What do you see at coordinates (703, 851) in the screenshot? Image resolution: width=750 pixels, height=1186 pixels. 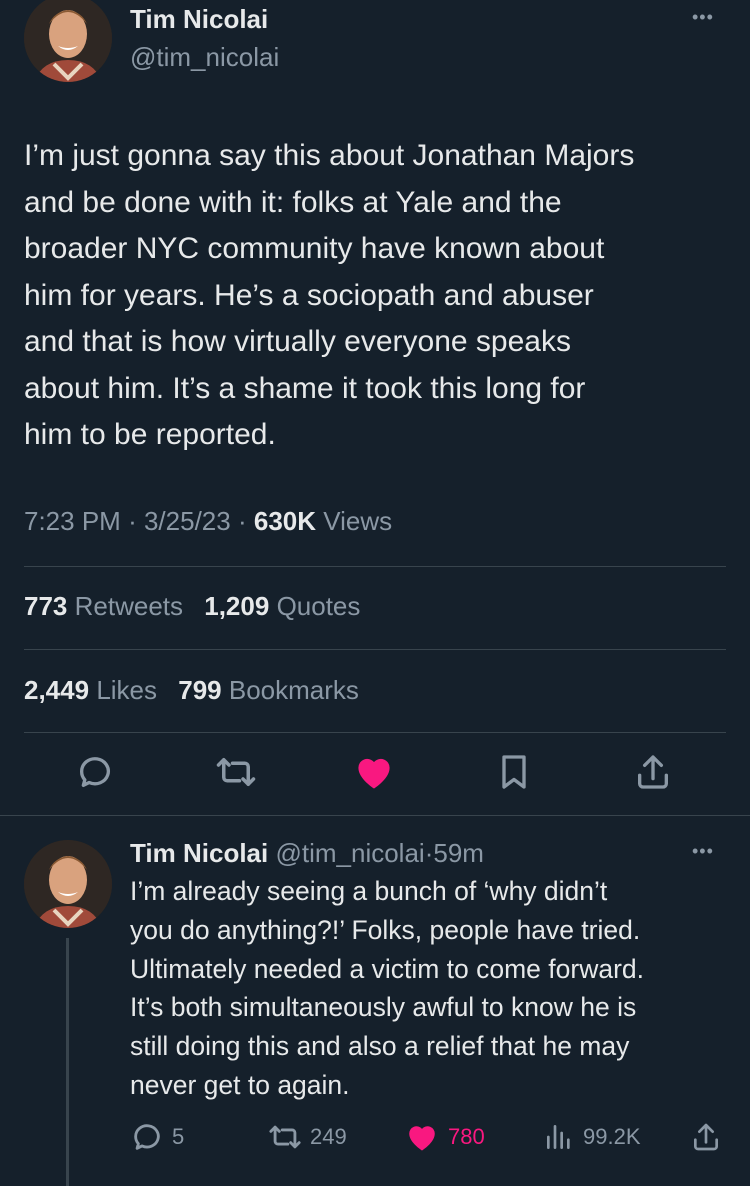 I see `reply-more-options-icon: •••` at bounding box center [703, 851].